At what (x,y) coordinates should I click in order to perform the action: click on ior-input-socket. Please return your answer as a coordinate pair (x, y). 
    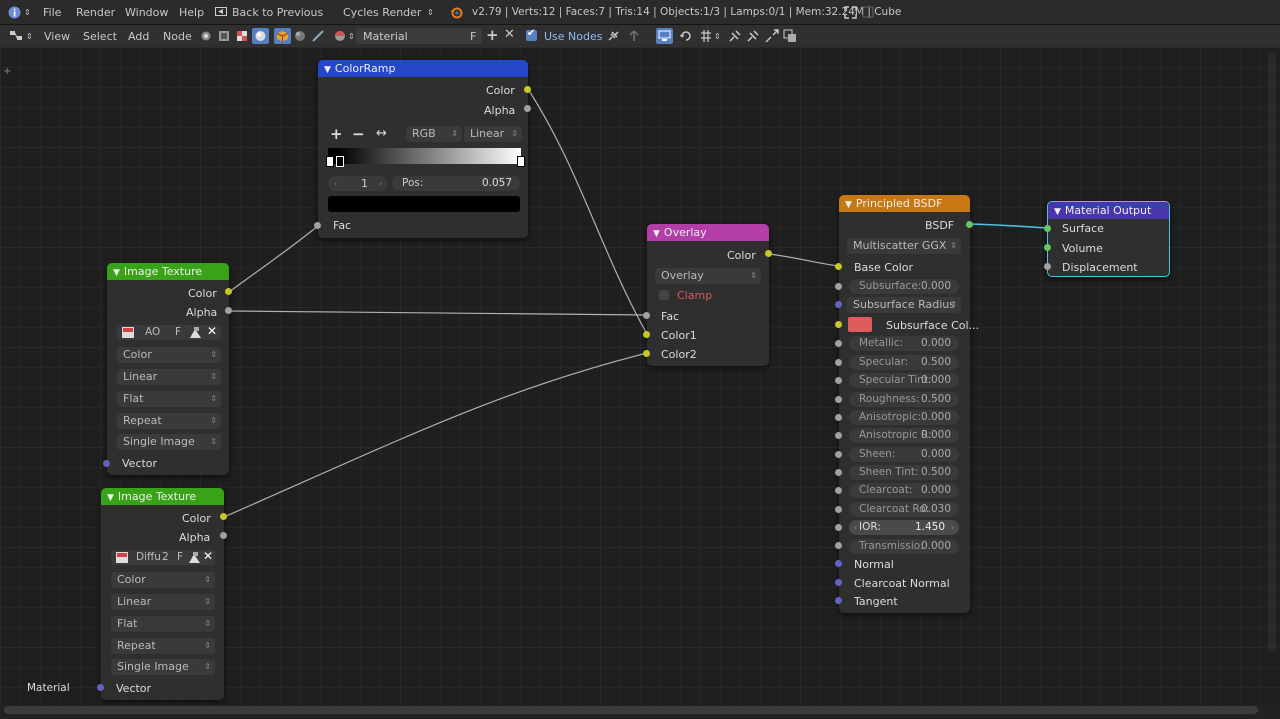
    Looking at the image, I should click on (838, 527).